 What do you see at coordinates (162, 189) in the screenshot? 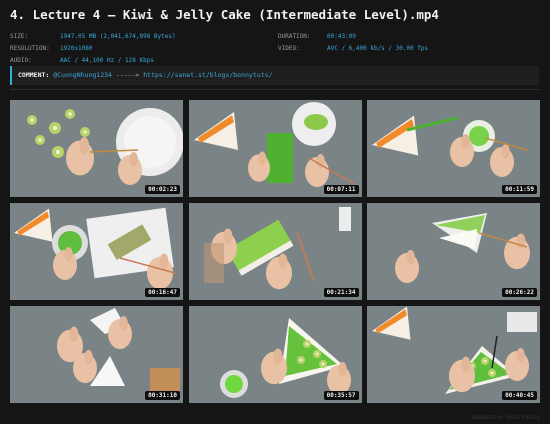
I see `thumbnail-timestamp: 00:02:23` at bounding box center [162, 189].